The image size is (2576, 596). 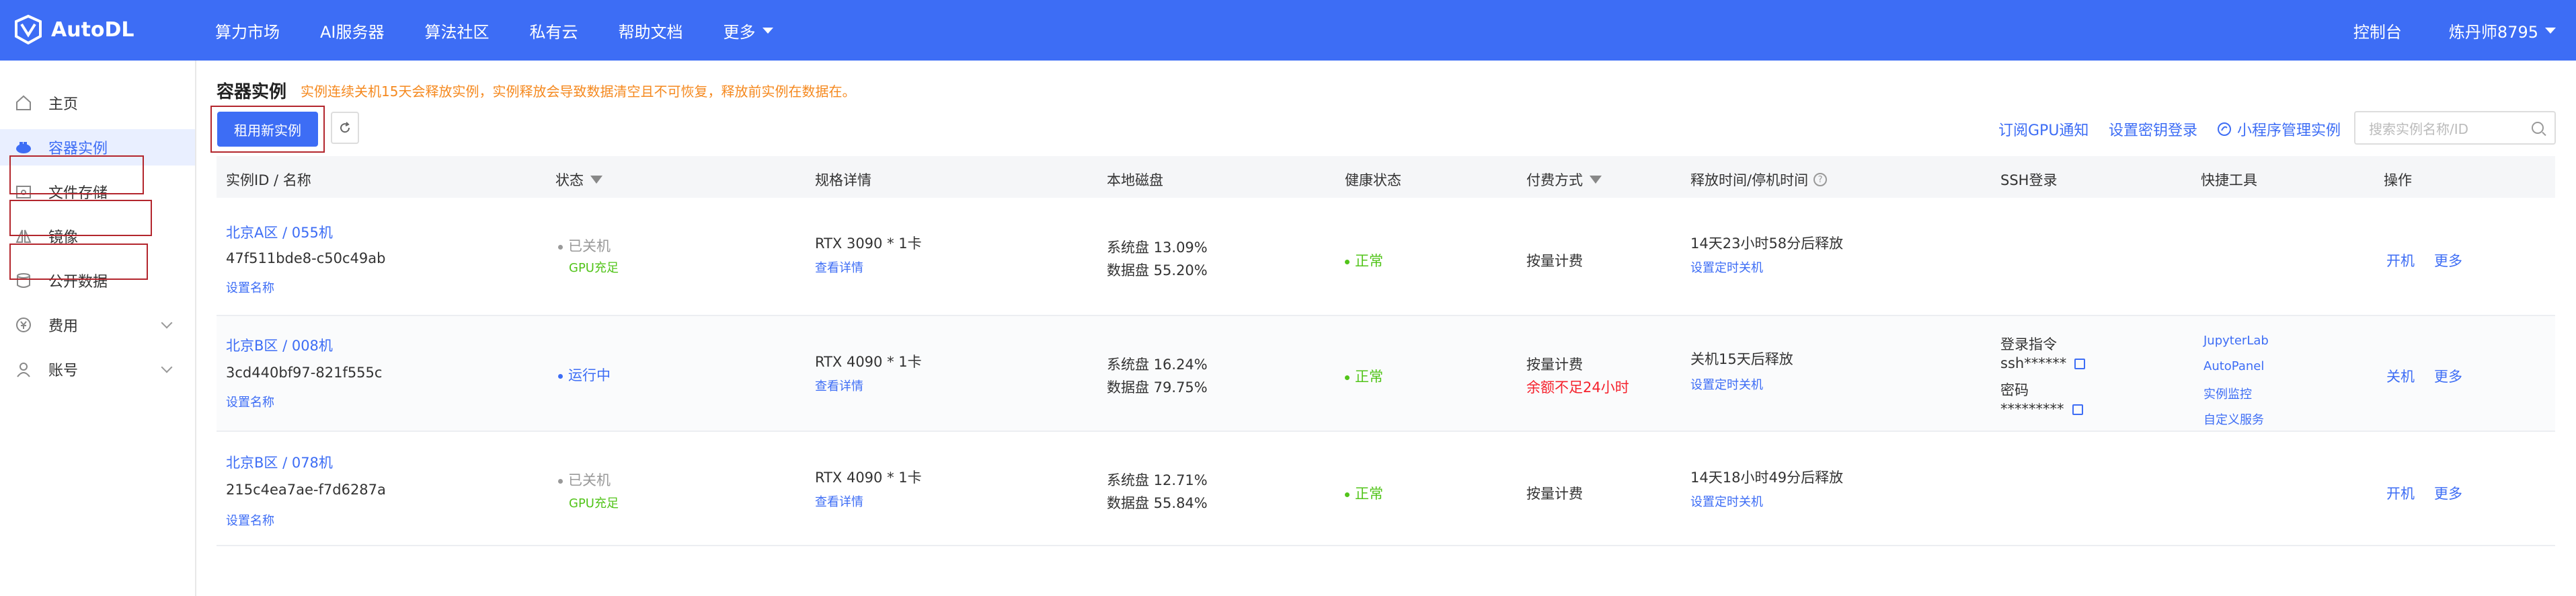 I want to click on spec-text: RTX 4090 * 1卡, so click(x=869, y=478).